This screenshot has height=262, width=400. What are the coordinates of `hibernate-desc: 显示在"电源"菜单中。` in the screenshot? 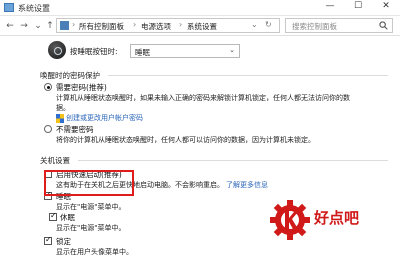 It's located at (91, 228).